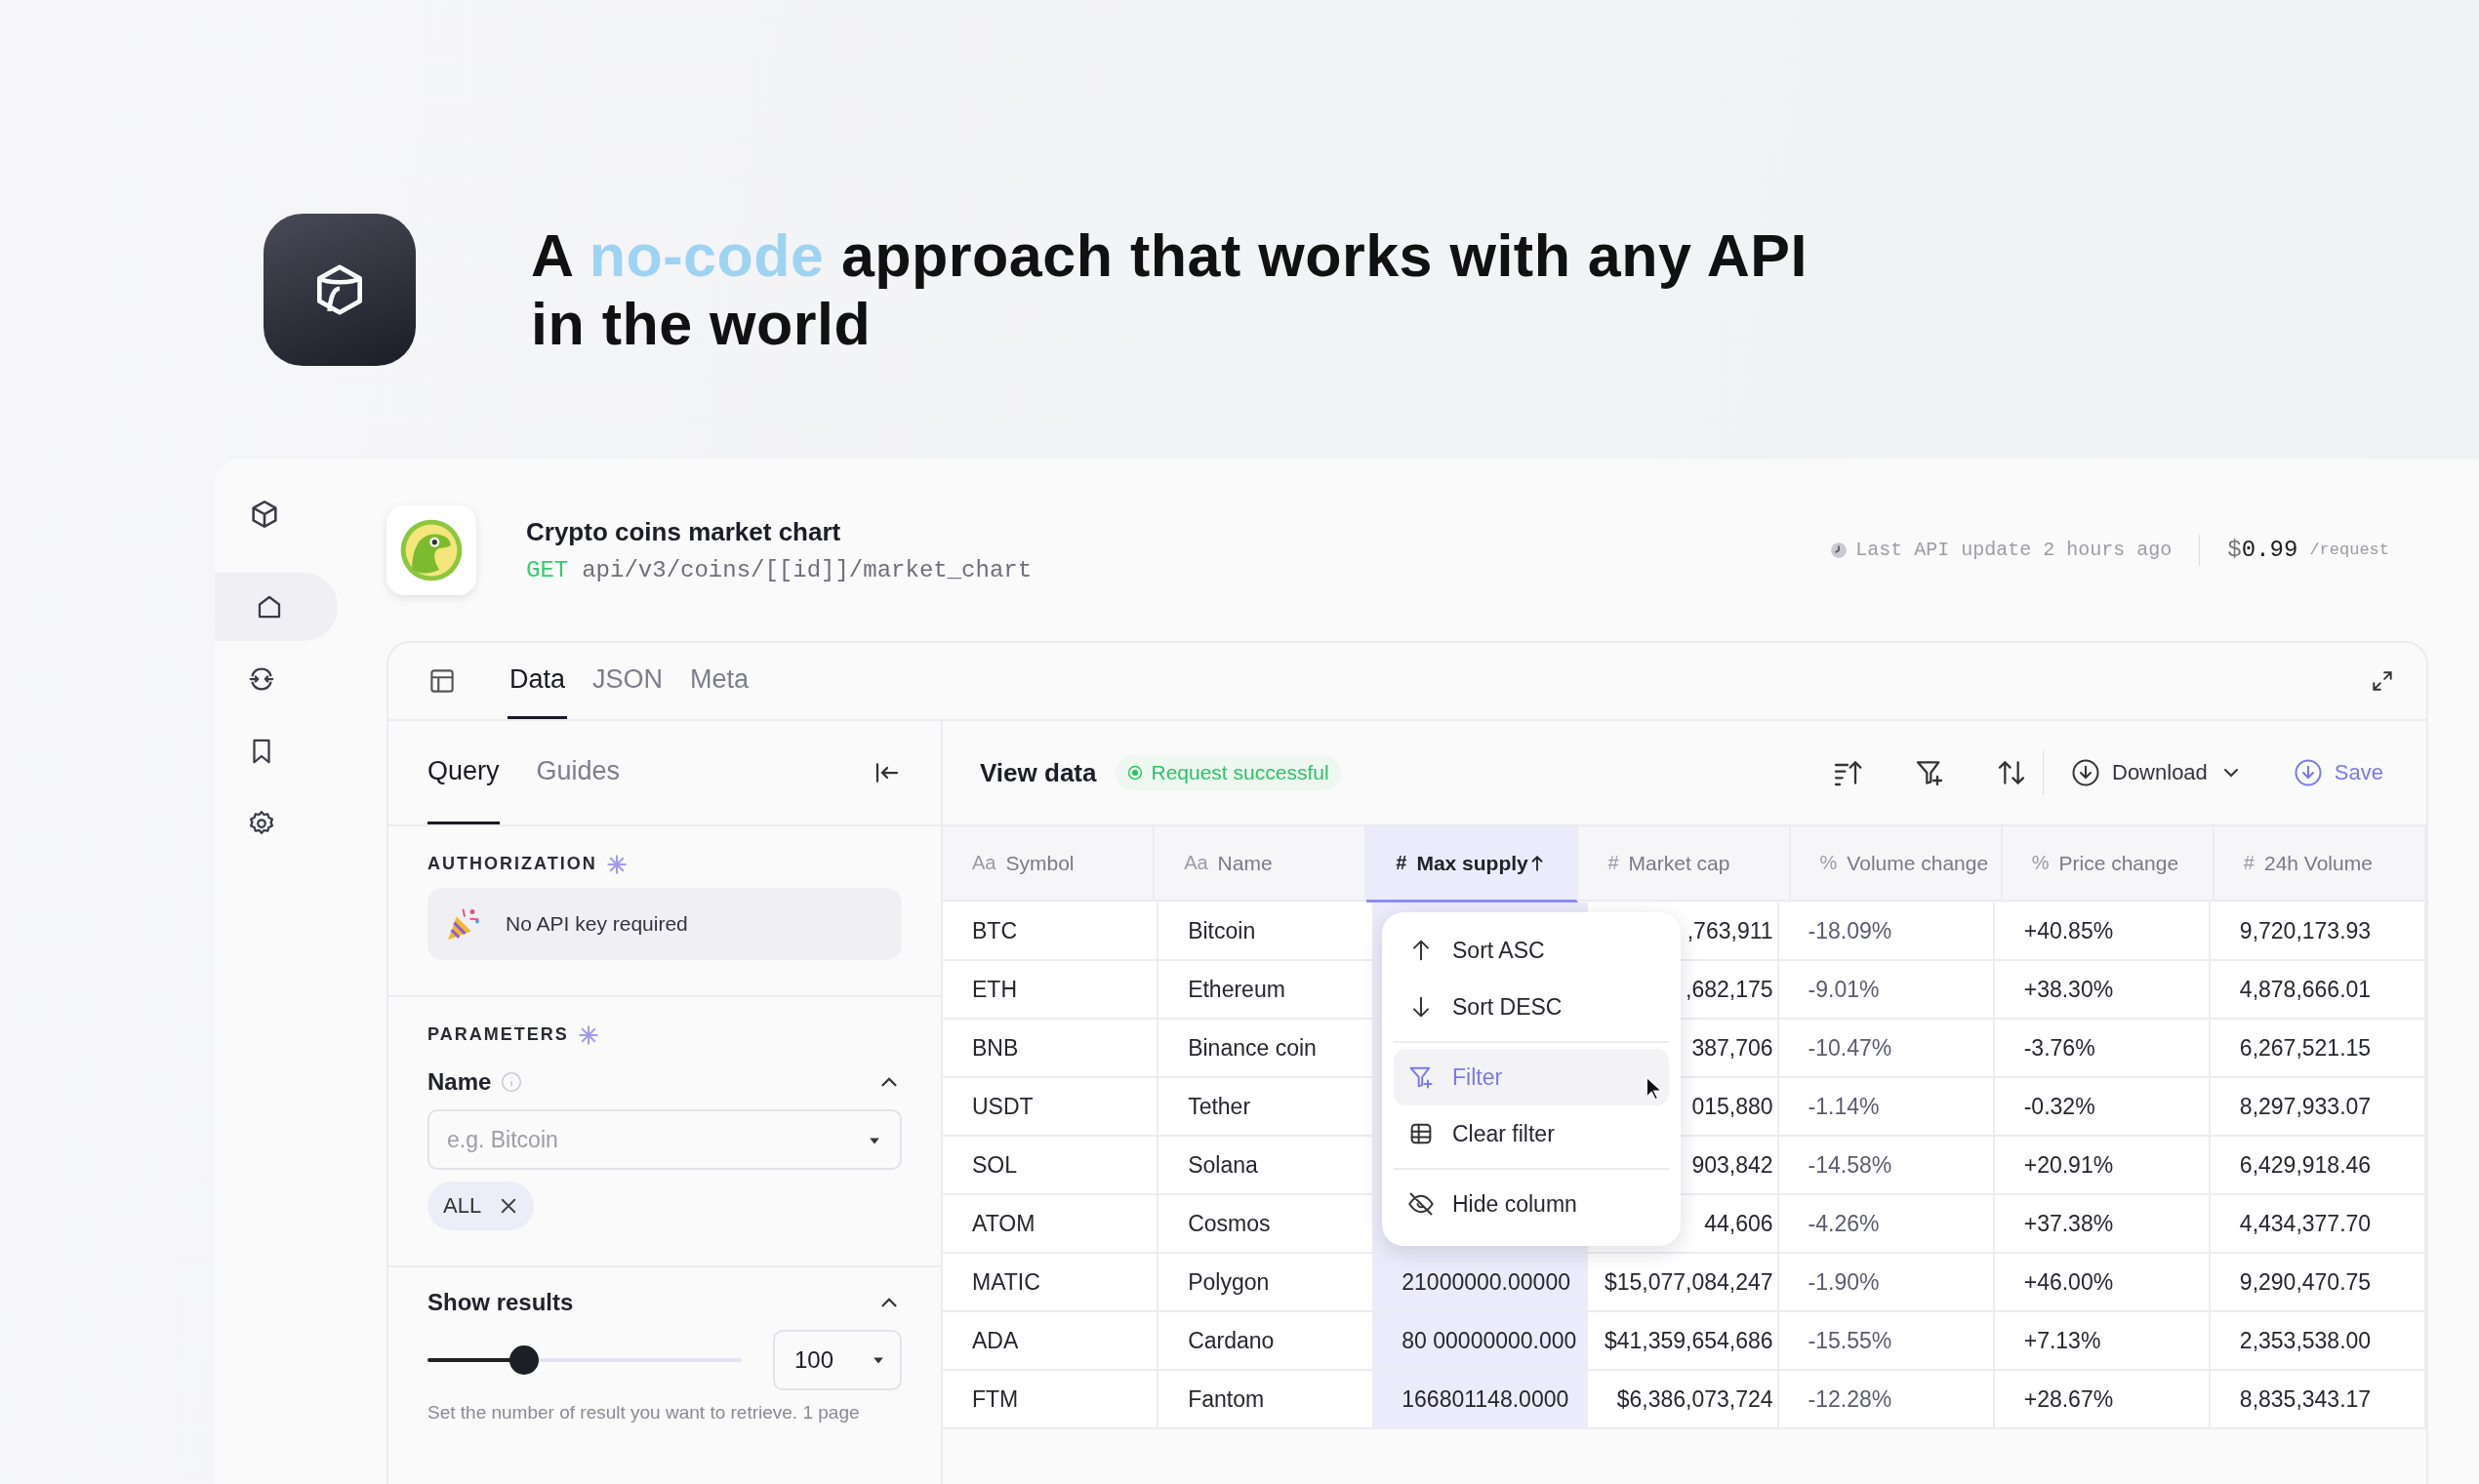 The width and height of the screenshot is (2479, 1484). I want to click on table-cell: 2,353,538.00, so click(2305, 1340).